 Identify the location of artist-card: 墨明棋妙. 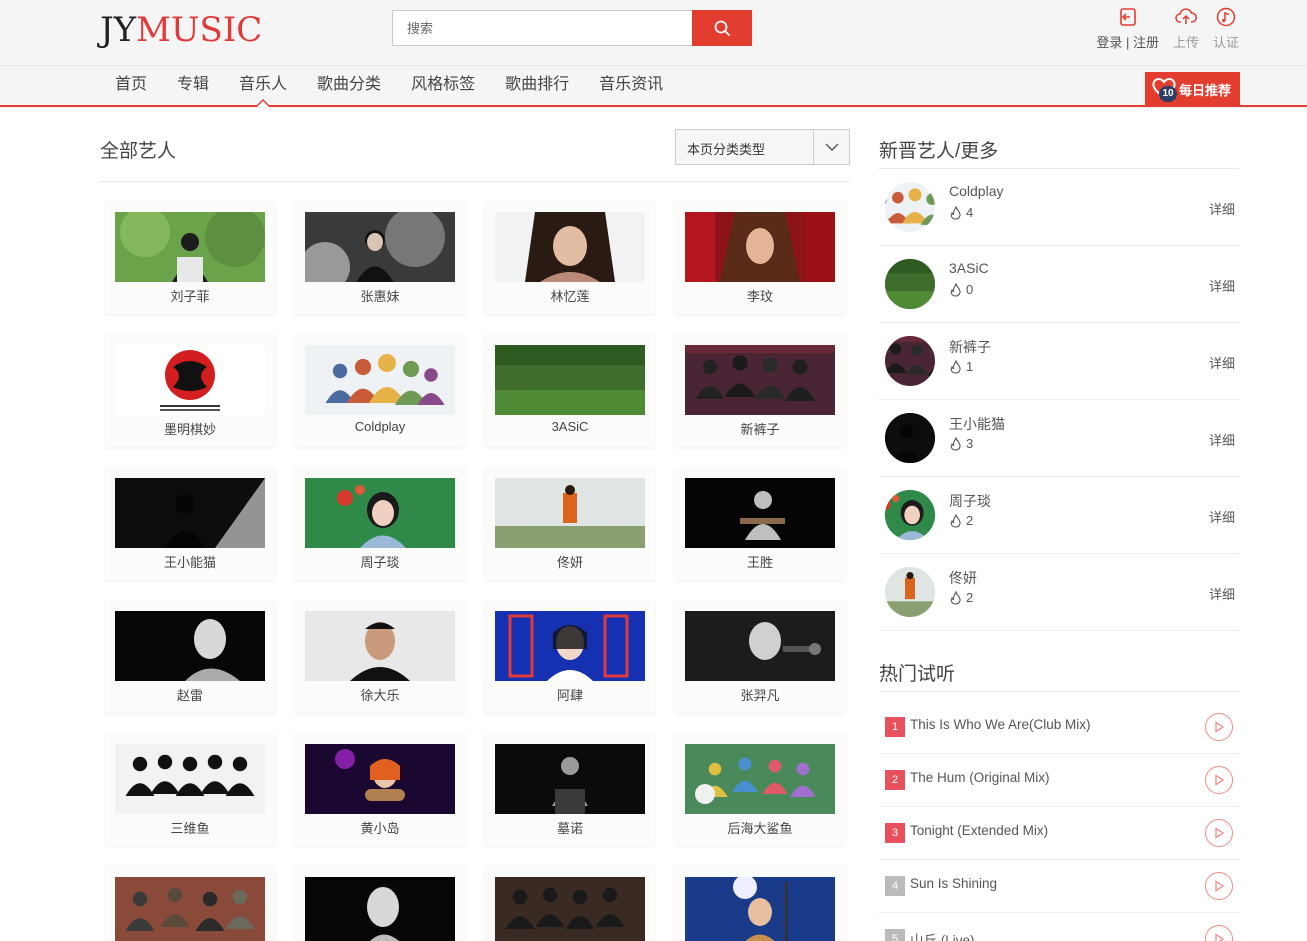
(190, 390).